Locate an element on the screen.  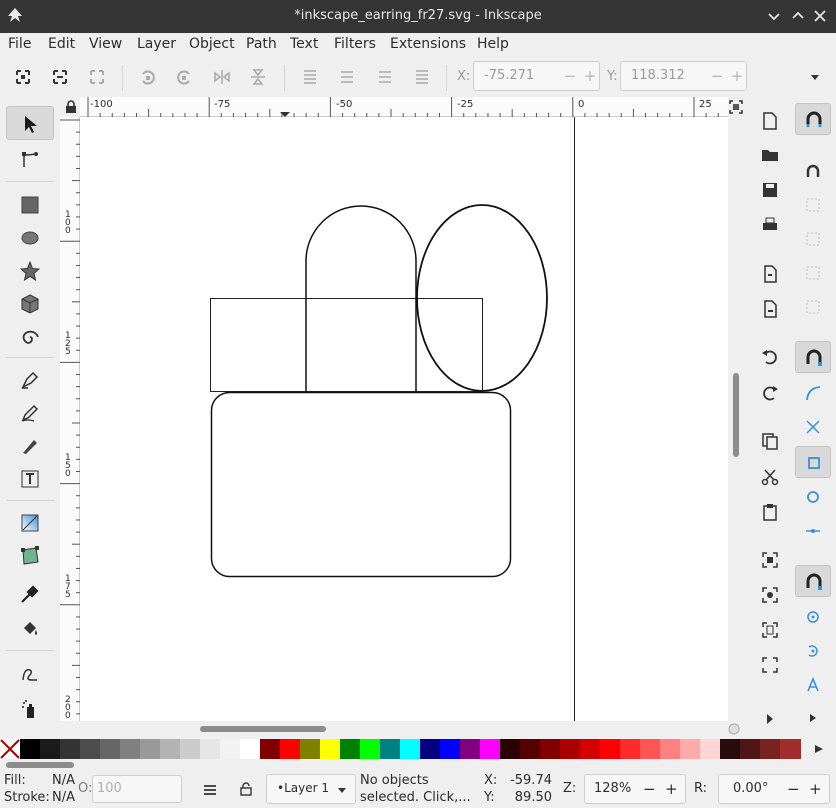
raise-to-top-icon is located at coordinates (422, 77).